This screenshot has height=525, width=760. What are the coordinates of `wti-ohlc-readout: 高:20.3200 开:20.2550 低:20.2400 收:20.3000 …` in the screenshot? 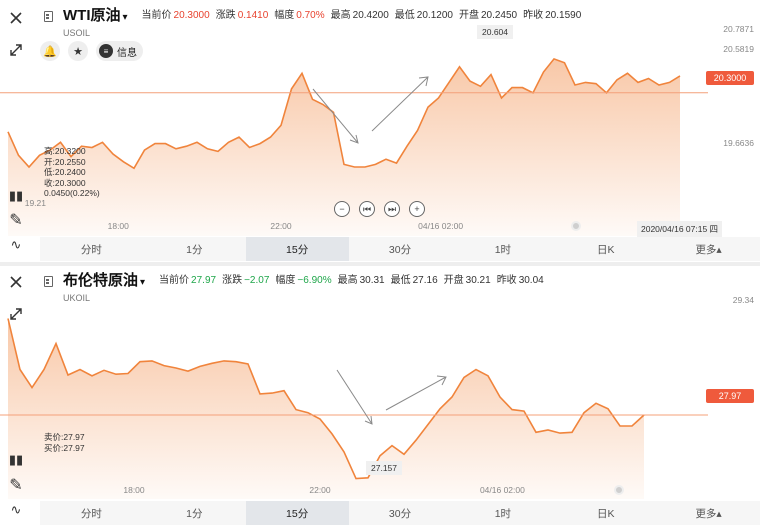 It's located at (72, 172).